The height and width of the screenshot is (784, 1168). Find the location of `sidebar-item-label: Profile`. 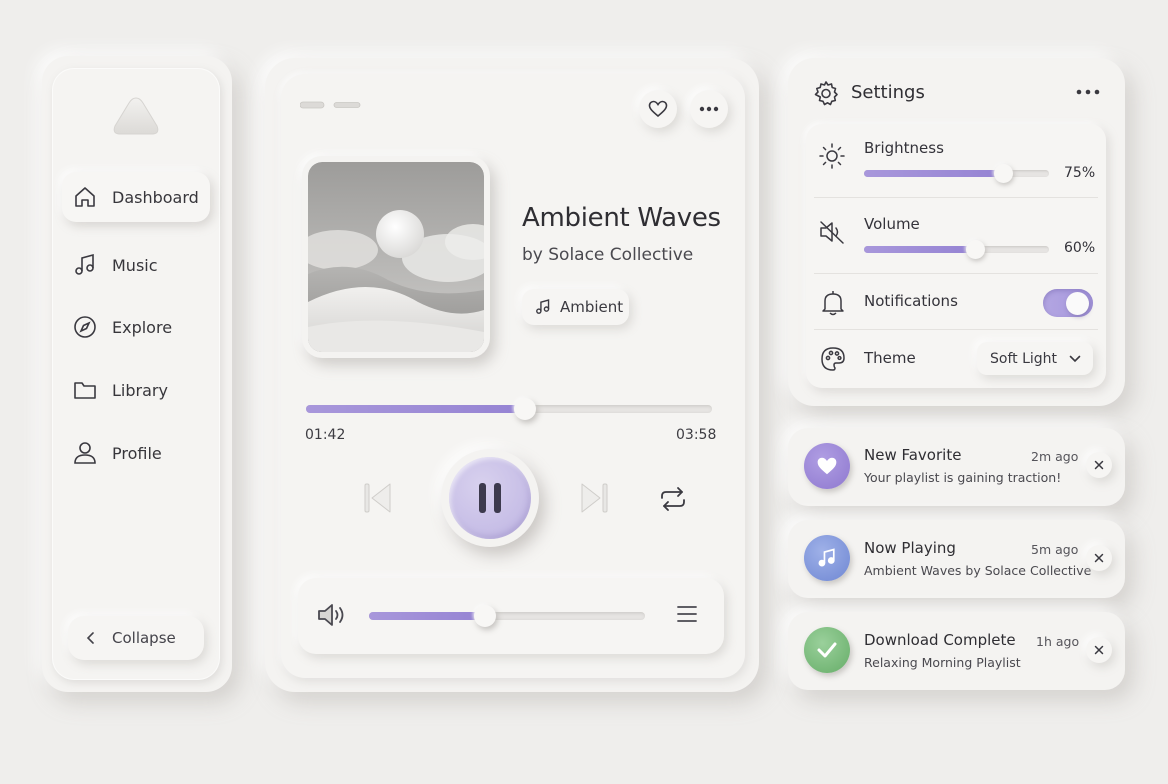

sidebar-item-label: Profile is located at coordinates (137, 453).